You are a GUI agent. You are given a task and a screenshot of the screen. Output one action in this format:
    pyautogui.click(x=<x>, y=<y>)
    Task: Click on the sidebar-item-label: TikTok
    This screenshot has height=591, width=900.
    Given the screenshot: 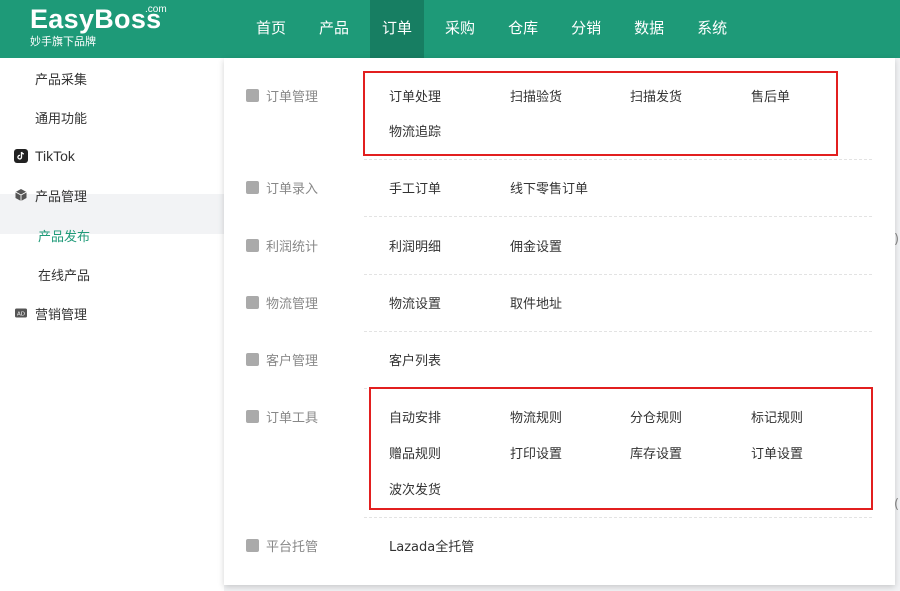 What is the action you would take?
    pyautogui.click(x=55, y=156)
    